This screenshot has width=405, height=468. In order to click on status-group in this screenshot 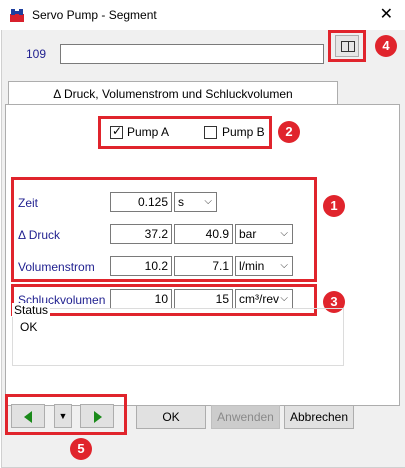, I will do `click(178, 337)`.